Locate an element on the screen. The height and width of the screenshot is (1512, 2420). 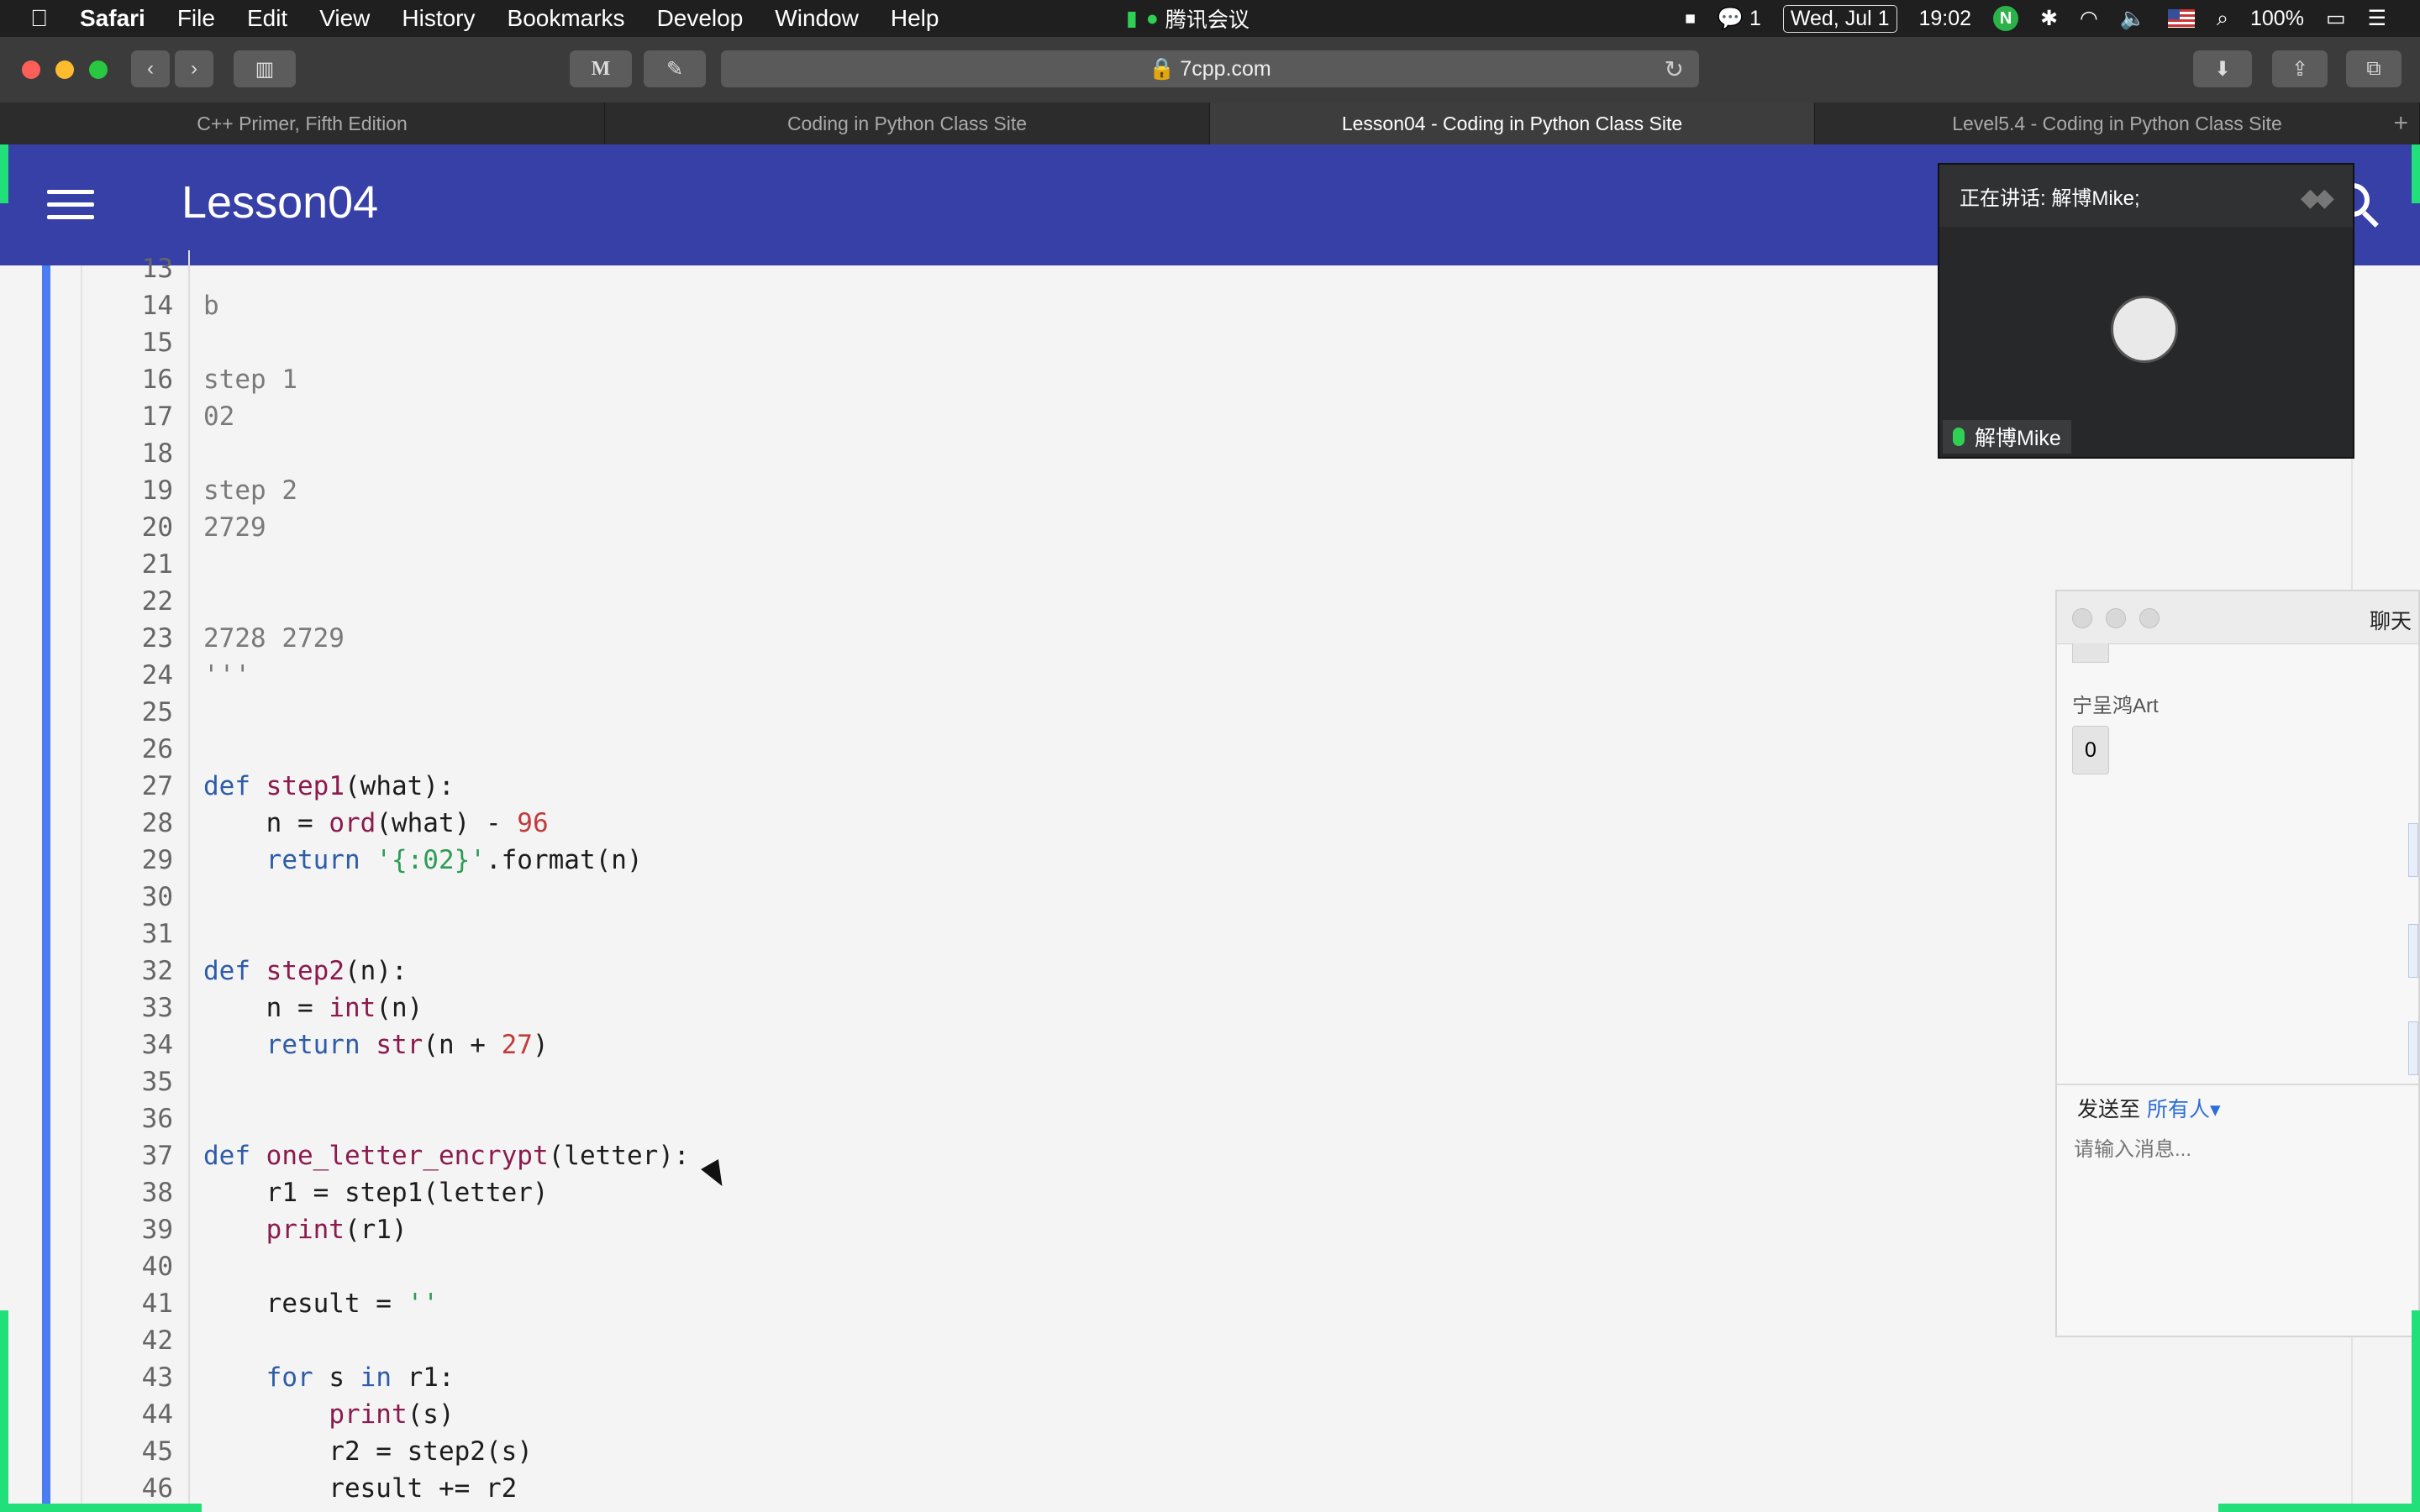
chat-zoom-button is located at coordinates (2149, 618).